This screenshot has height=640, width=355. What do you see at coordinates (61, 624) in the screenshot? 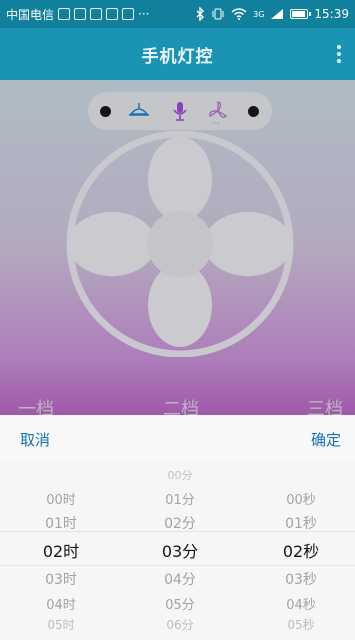
I see `wheel-item: 05时` at bounding box center [61, 624].